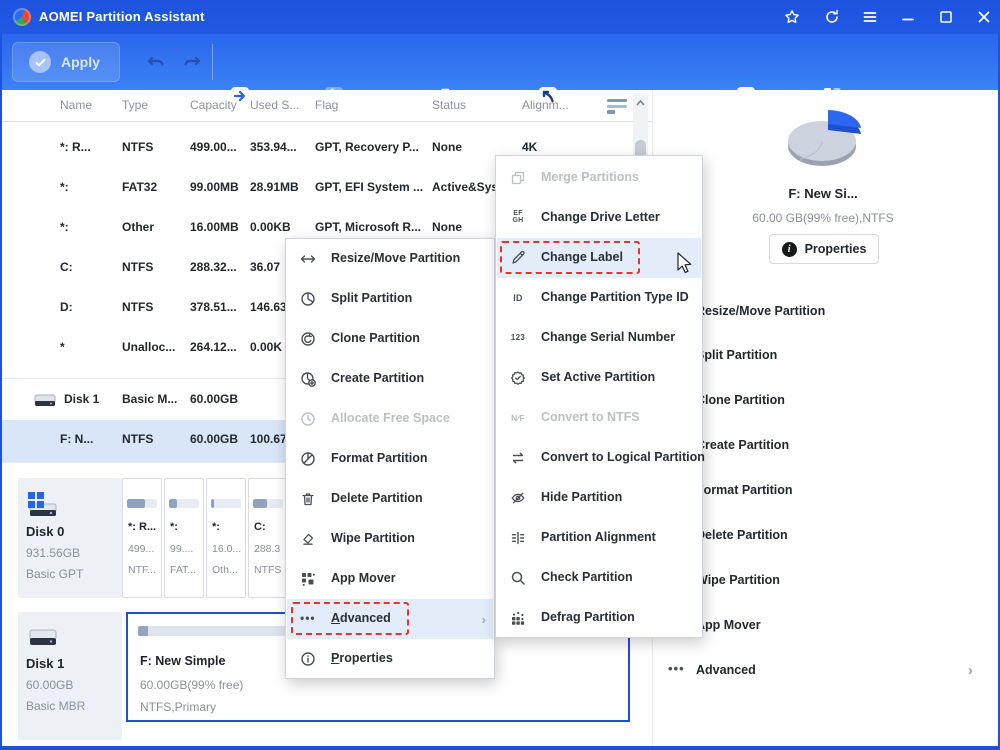  What do you see at coordinates (55, 574) in the screenshot?
I see `disk0-type: Basic GPT` at bounding box center [55, 574].